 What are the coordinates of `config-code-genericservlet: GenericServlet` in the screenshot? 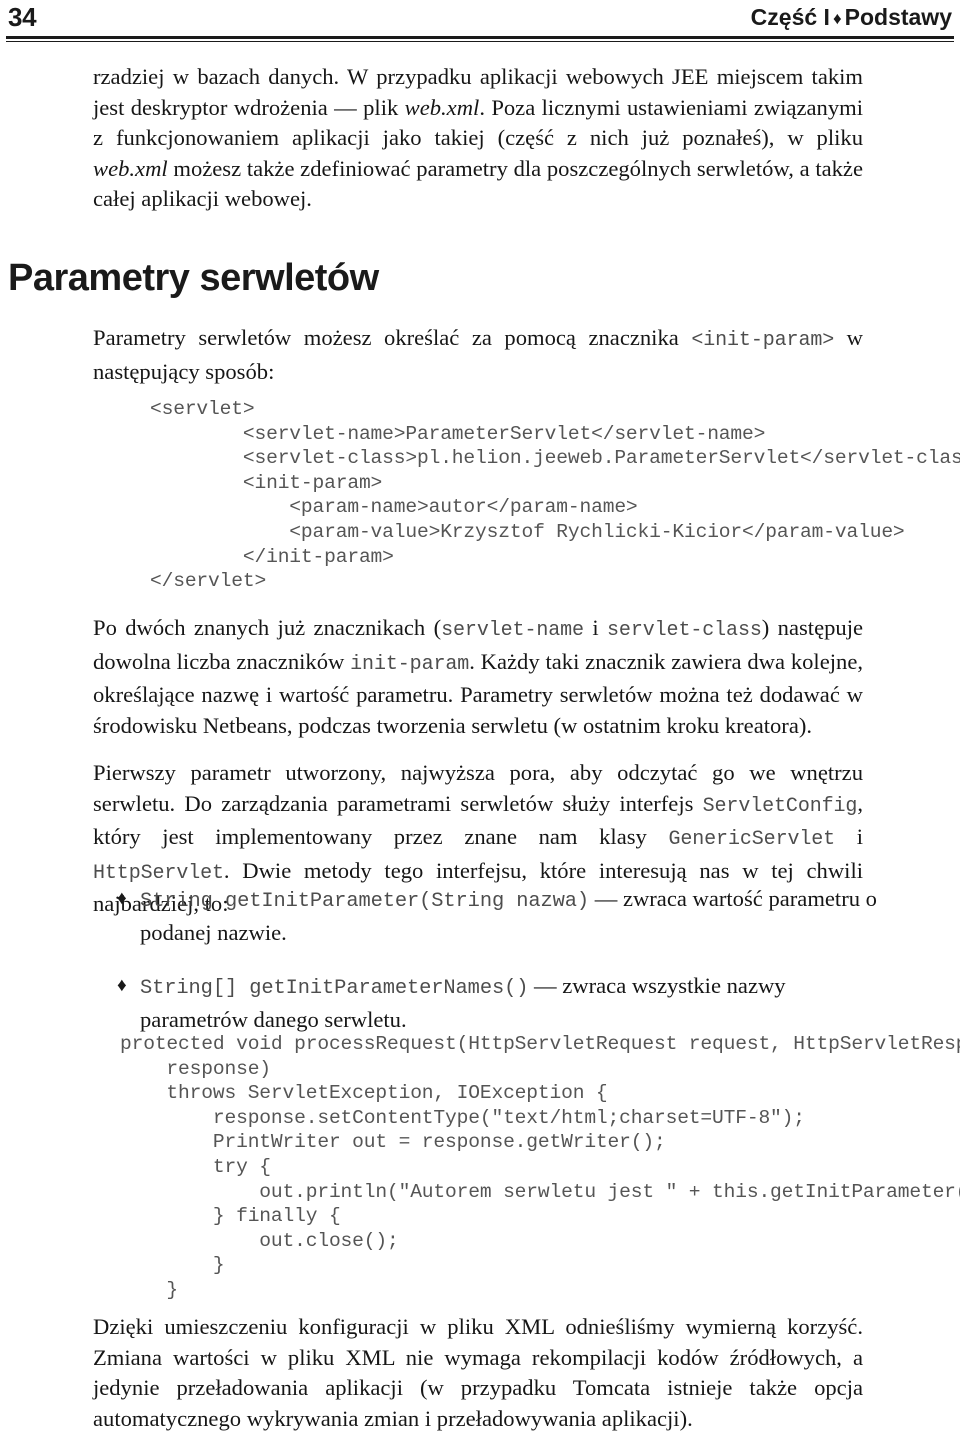 It's located at (752, 839).